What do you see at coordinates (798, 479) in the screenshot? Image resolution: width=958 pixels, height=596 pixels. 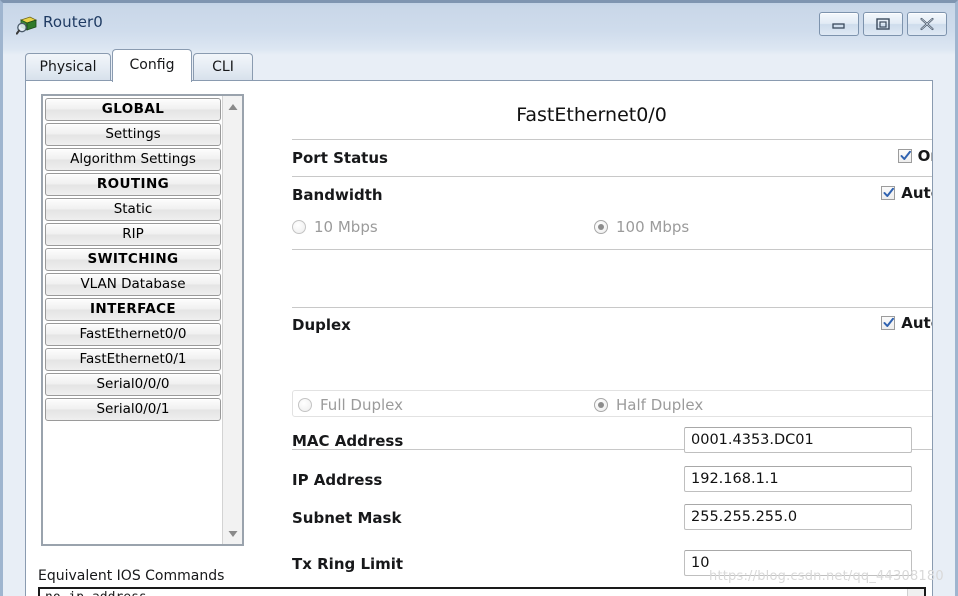 I see `ip-address-input` at bounding box center [798, 479].